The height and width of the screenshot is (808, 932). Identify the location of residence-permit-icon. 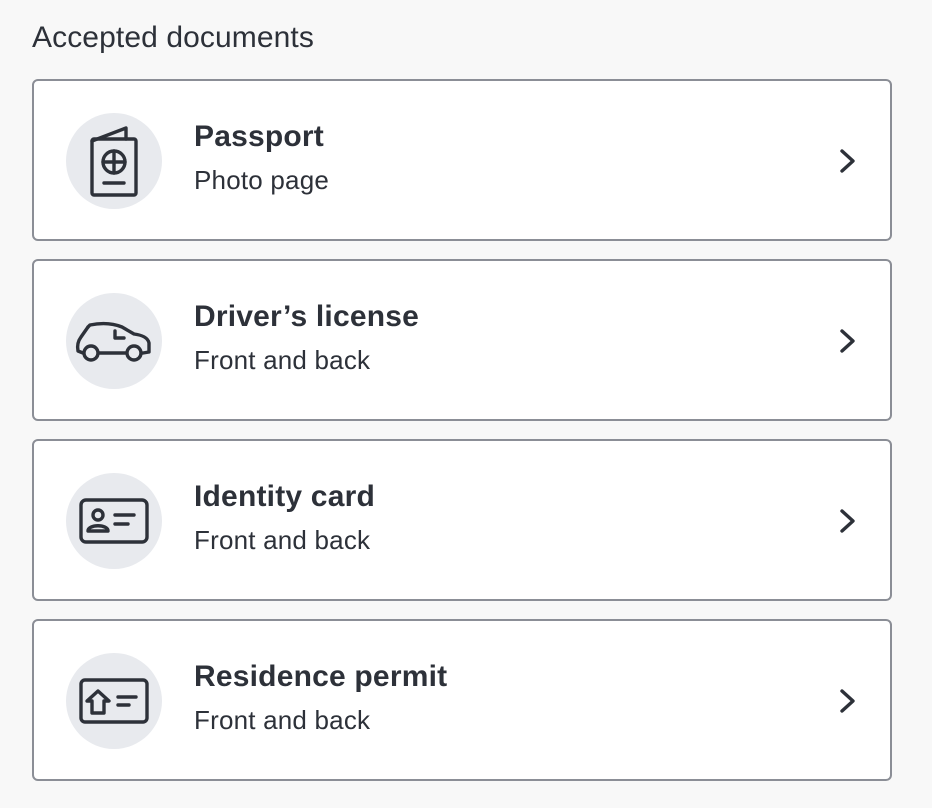
(114, 701).